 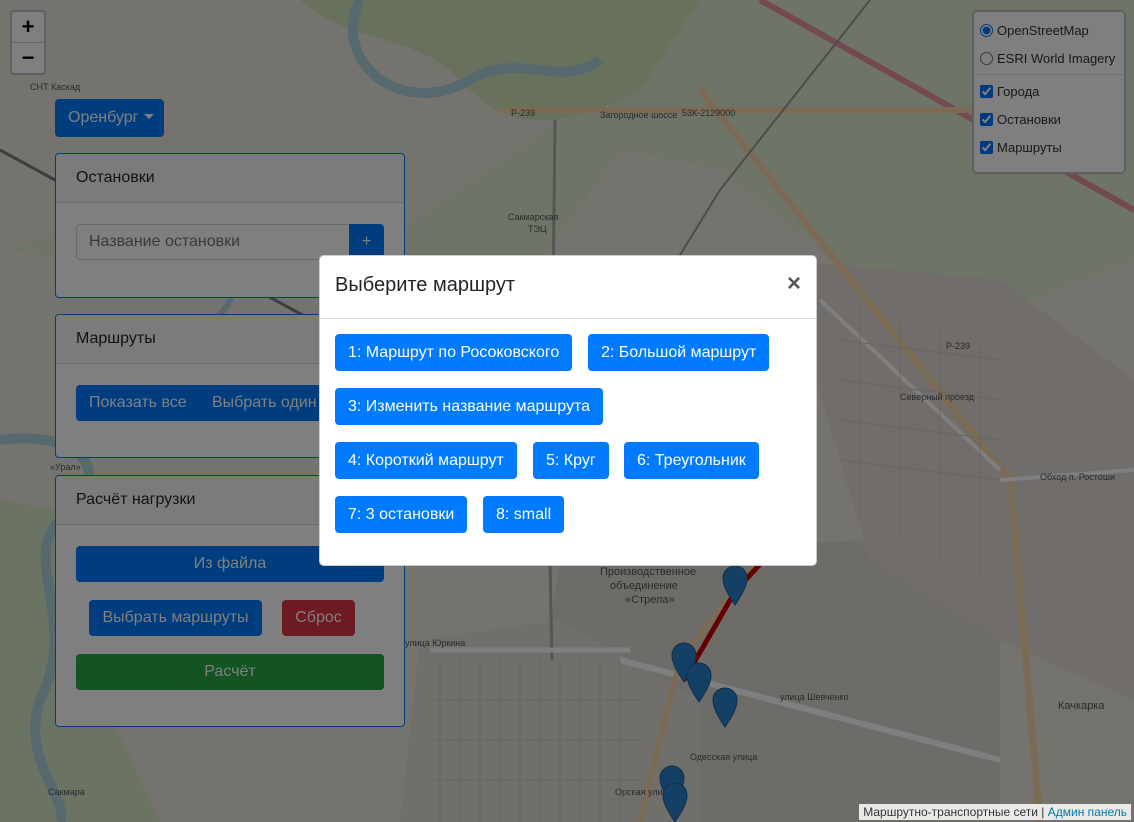 What do you see at coordinates (691, 460) in the screenshot?
I see `route-button: 6: Треугольник` at bounding box center [691, 460].